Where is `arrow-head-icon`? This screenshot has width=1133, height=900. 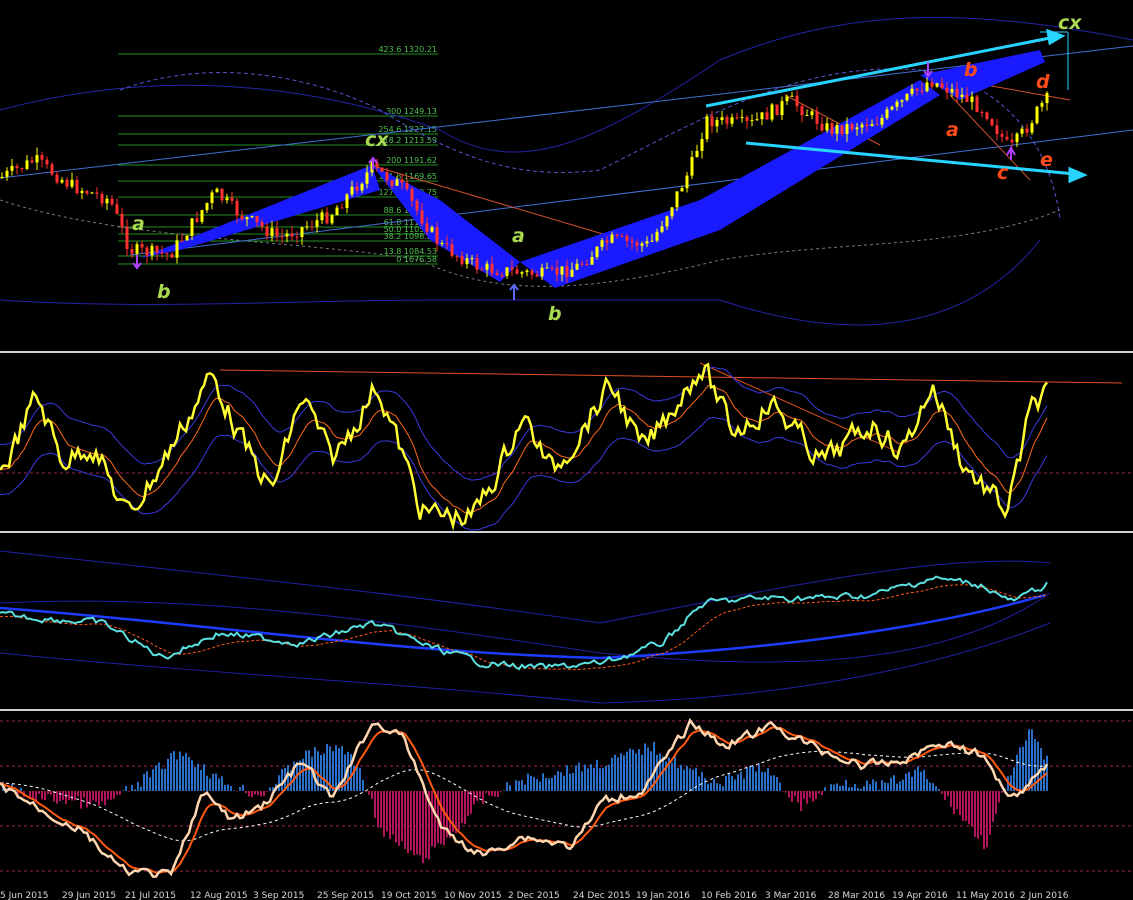
arrow-head-icon is located at coordinates (1078, 175).